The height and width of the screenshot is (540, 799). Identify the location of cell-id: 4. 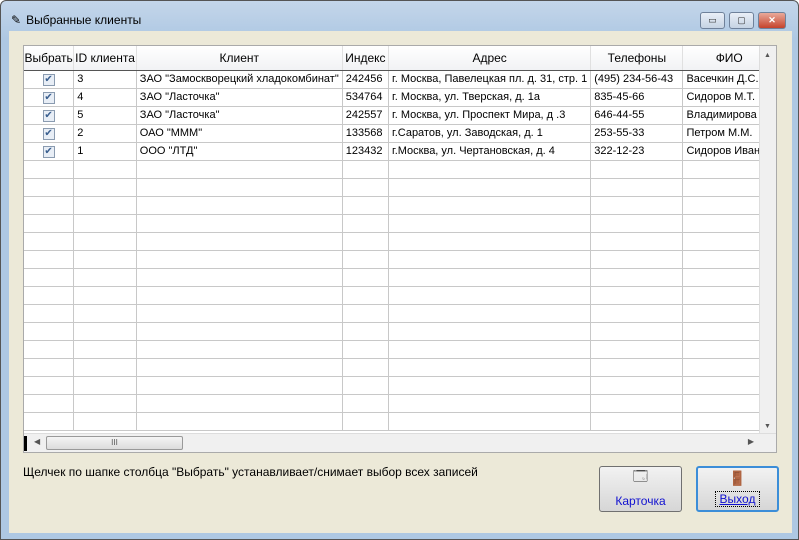
(105, 97).